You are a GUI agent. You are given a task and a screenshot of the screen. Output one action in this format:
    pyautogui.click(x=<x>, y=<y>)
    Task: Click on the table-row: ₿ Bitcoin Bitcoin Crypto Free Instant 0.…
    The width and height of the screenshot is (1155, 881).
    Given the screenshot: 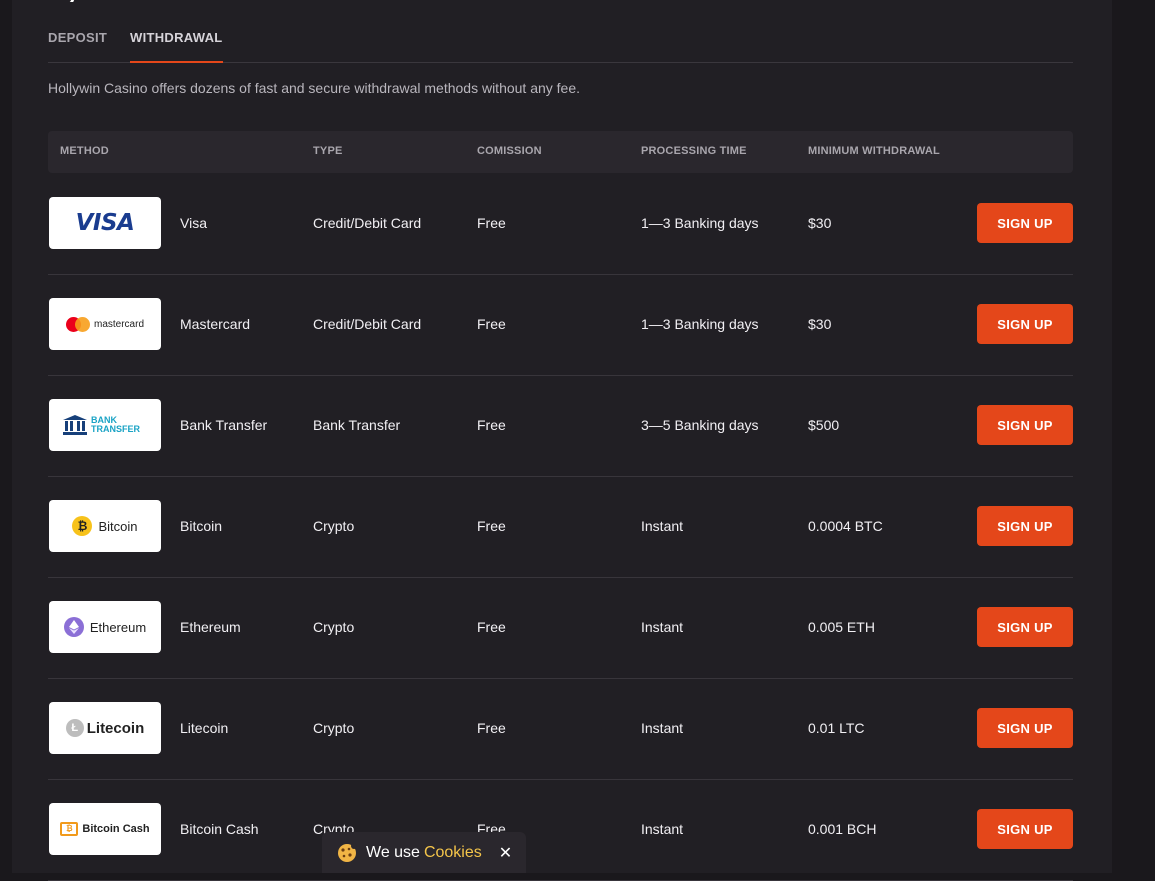 What is the action you would take?
    pyautogui.click(x=560, y=527)
    